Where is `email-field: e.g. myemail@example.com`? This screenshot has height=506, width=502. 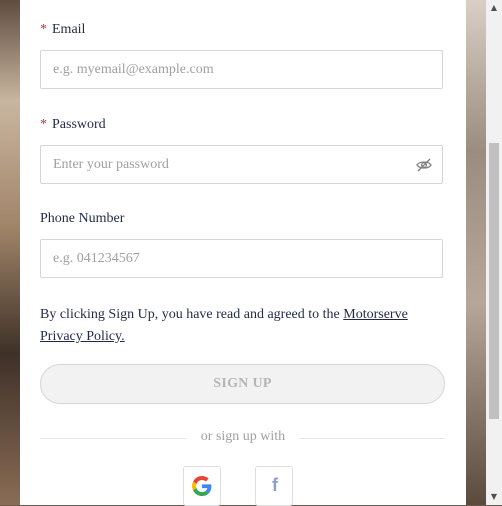
email-field: e.g. myemail@example.com is located at coordinates (241, 69).